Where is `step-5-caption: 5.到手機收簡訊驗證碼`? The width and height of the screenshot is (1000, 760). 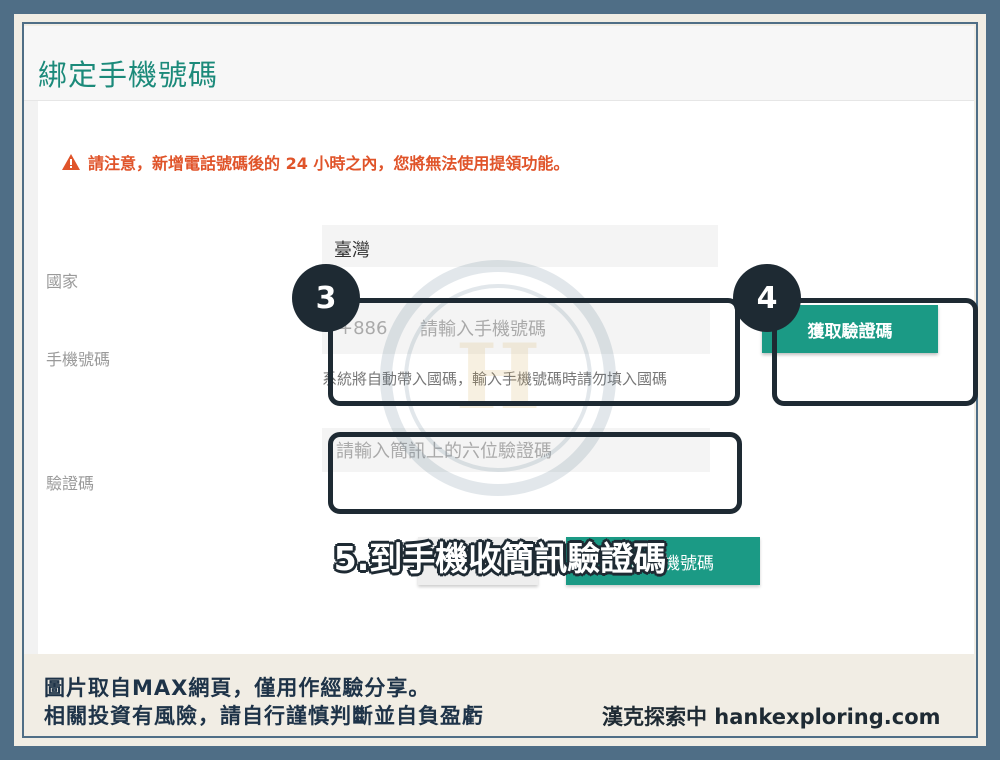
step-5-caption: 5.到手機收簡訊驗證碼 is located at coordinates (500, 558).